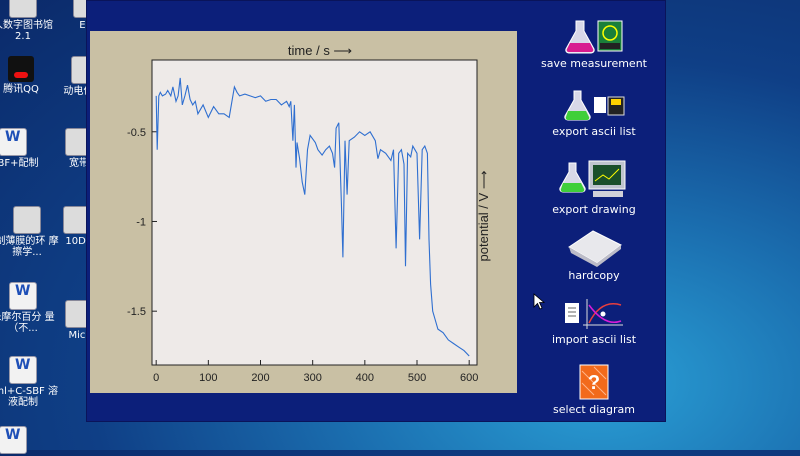  I want to click on select-diagram-button: ? select diagram, so click(594, 389).